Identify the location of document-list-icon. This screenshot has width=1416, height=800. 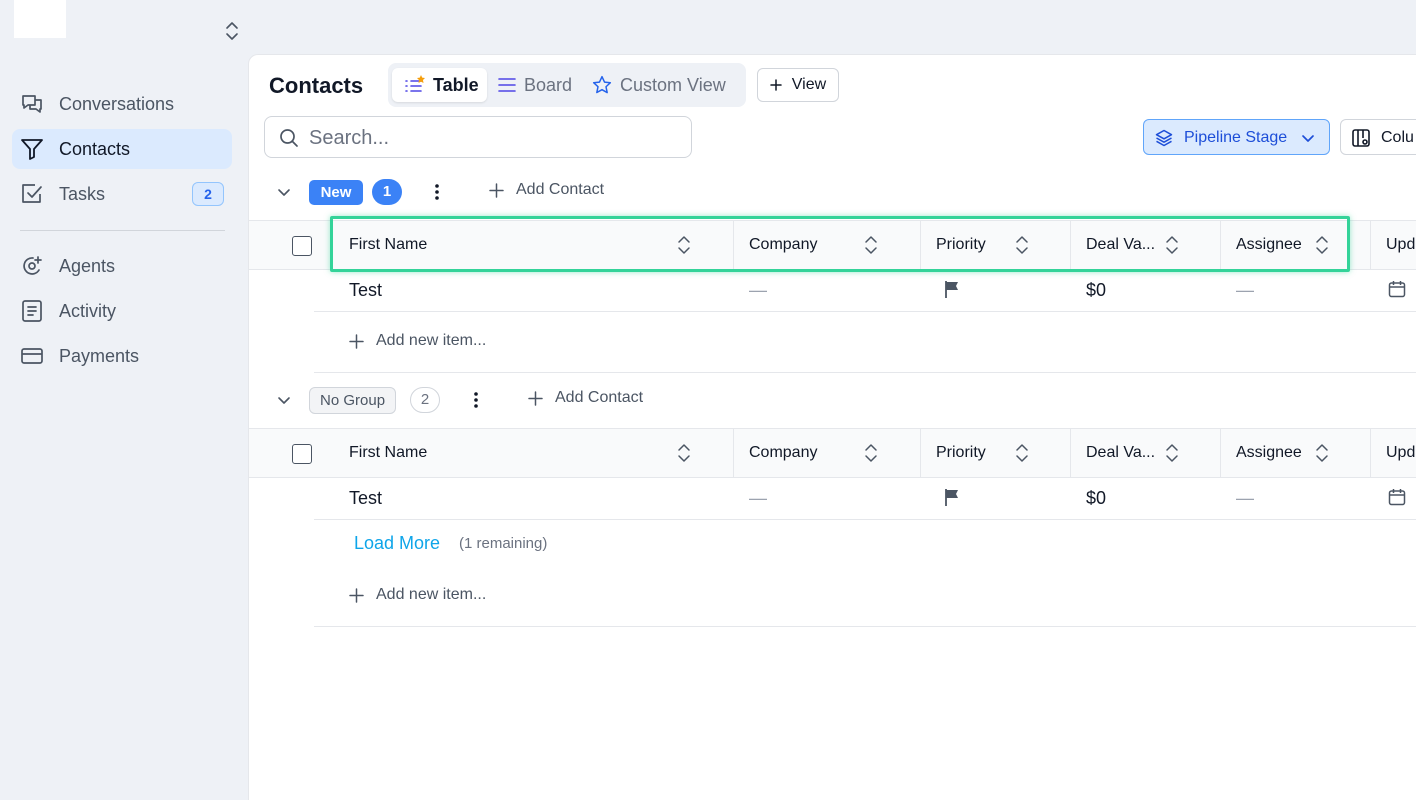
(32, 311).